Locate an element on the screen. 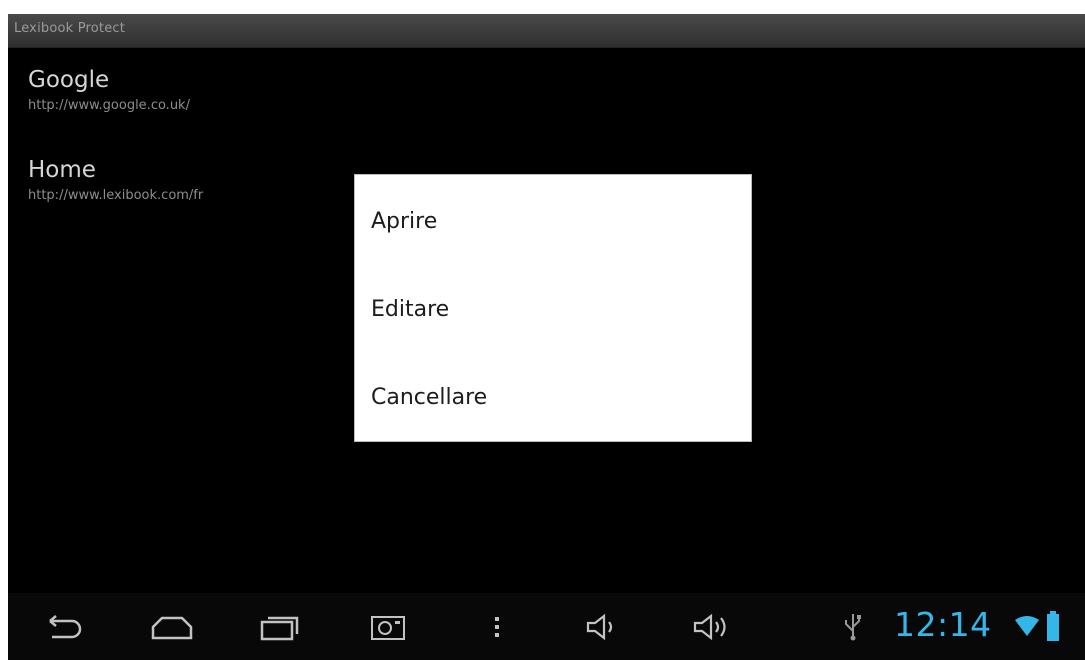  menu-icon is located at coordinates (497, 627).